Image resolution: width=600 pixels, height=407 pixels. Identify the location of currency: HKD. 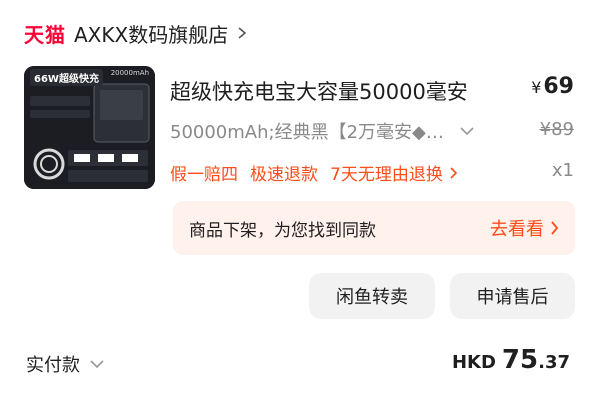
(473, 362).